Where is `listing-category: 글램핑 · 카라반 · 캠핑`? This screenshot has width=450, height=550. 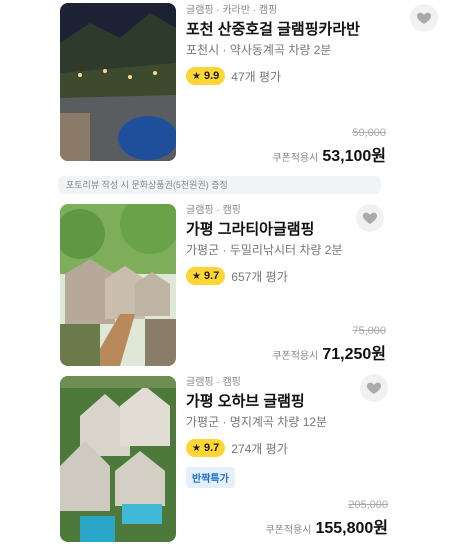
listing-category: 글램핑 · 카라반 · 캠핑 is located at coordinates (232, 10).